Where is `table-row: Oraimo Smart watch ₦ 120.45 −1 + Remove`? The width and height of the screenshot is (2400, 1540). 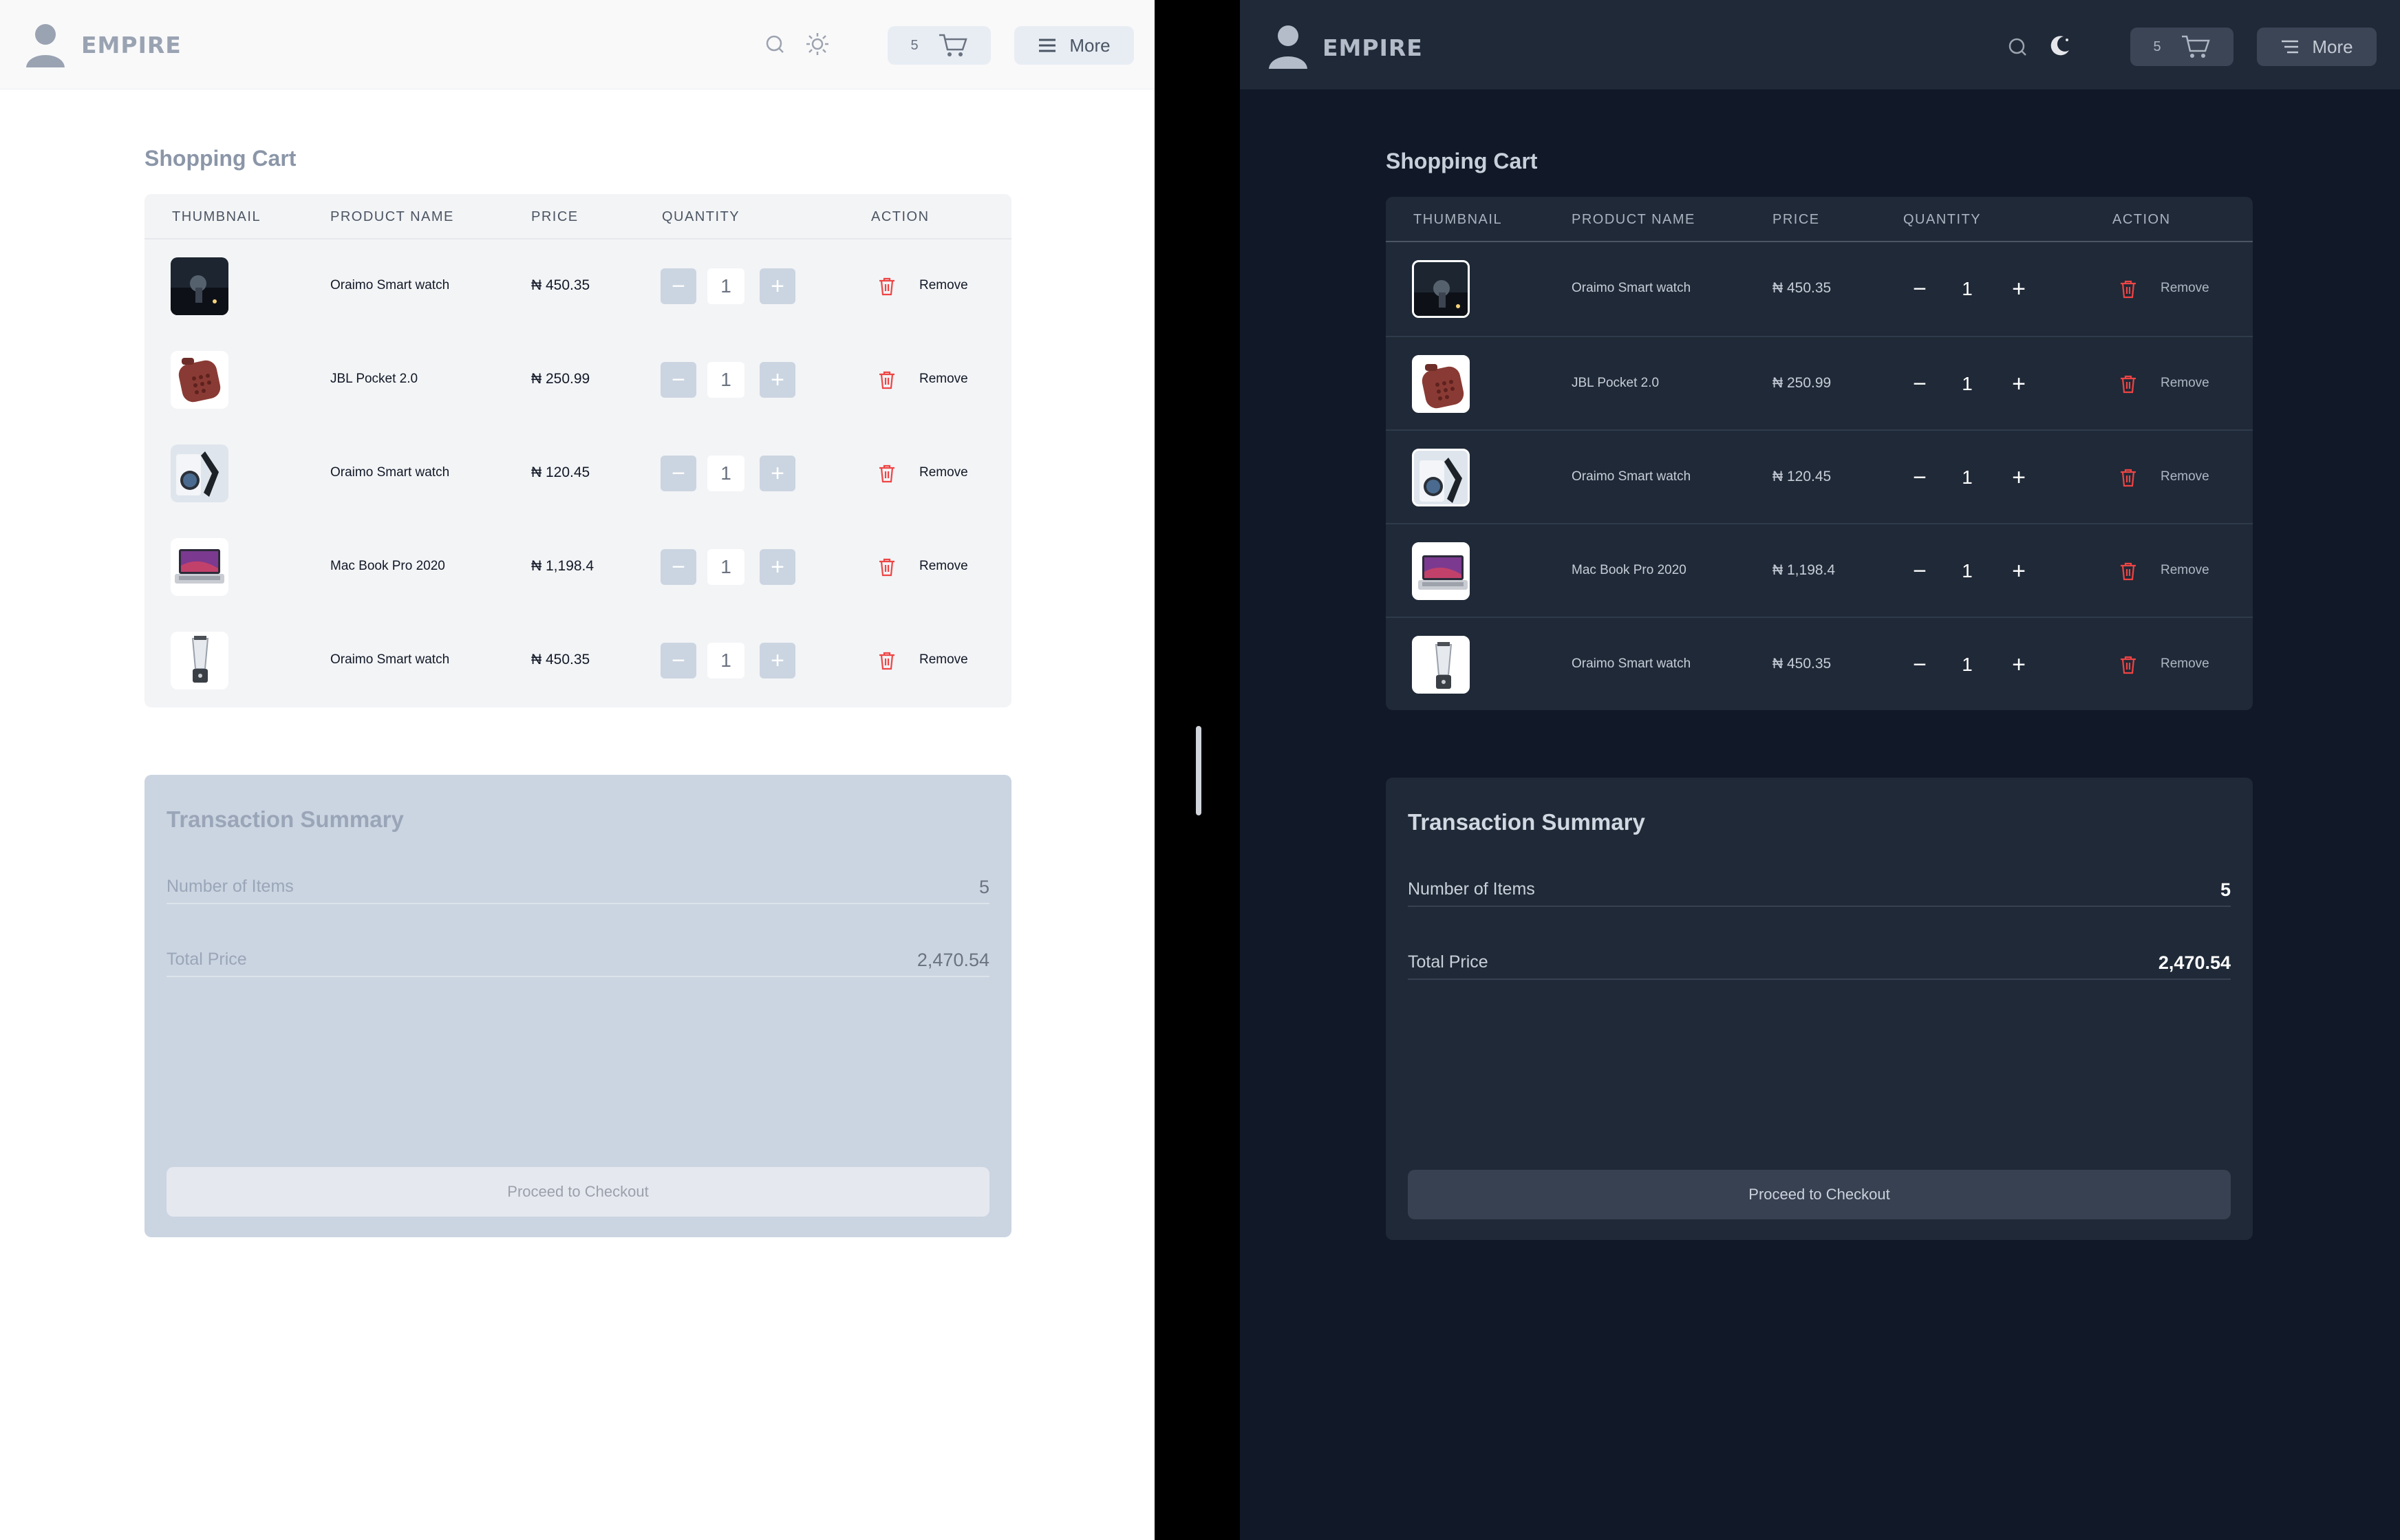
table-row: Oraimo Smart watch ₦ 120.45 −1 + Remove is located at coordinates (1819, 476).